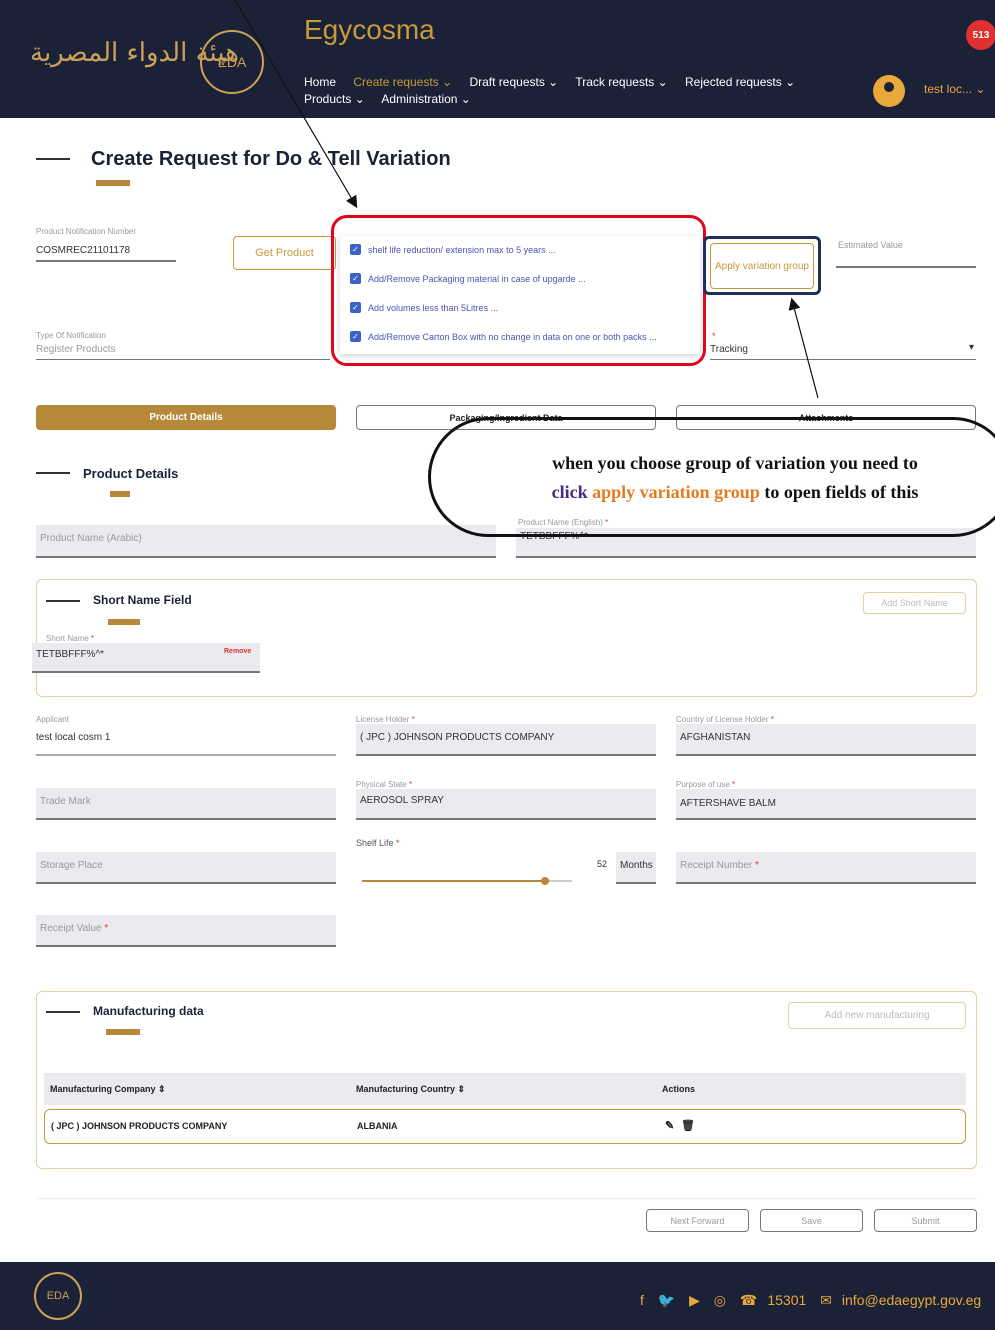 This screenshot has height=1330, width=995. What do you see at coordinates (740, 82) in the screenshot?
I see `nav-rejected-requests: Rejected requests ⌄` at bounding box center [740, 82].